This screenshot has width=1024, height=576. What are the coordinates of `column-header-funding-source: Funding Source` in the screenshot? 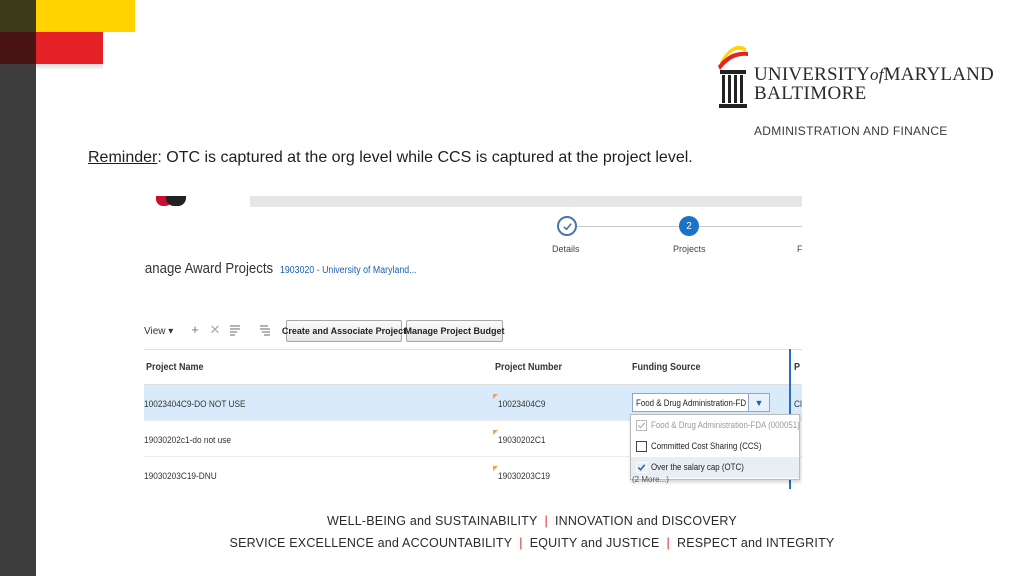 It's located at (666, 367).